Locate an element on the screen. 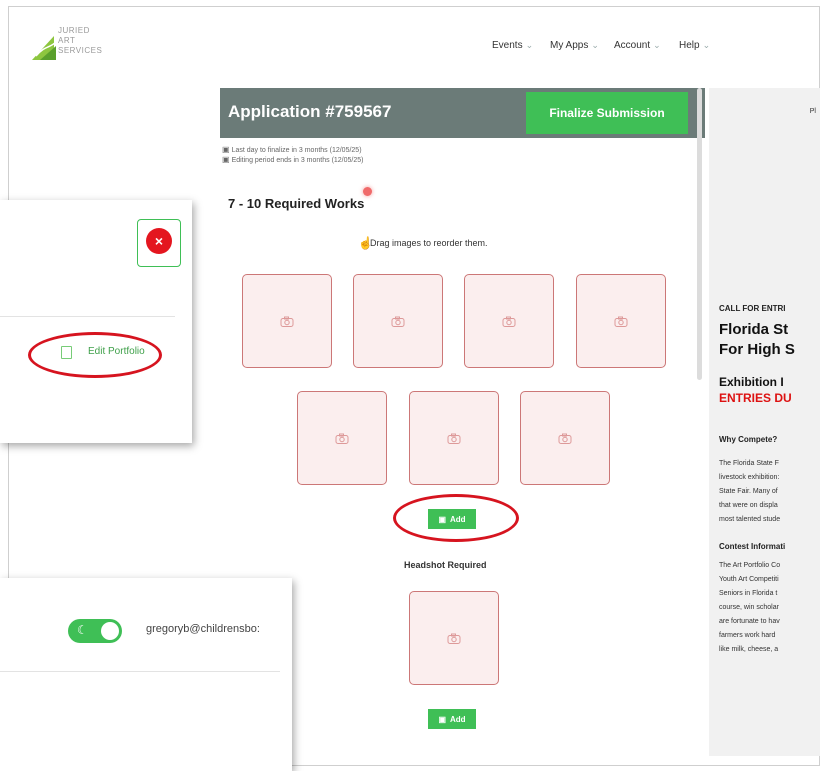 The width and height of the screenshot is (828, 771). nav-events-label: Events is located at coordinates (507, 45).